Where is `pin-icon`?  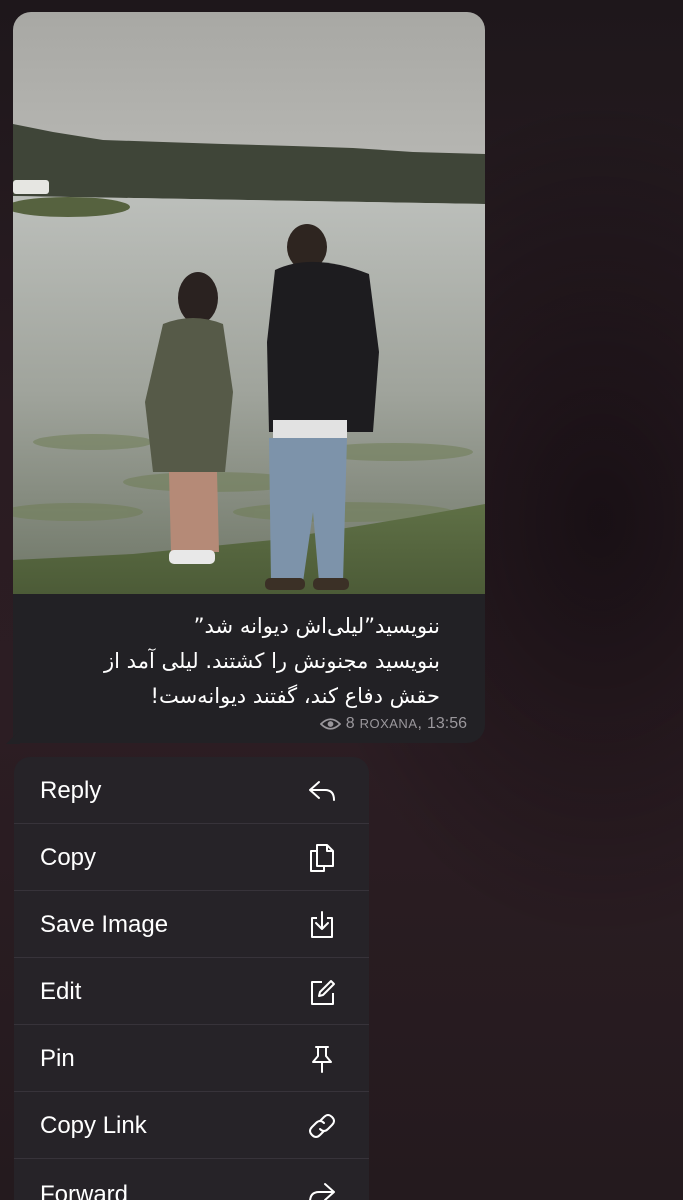
pin-icon is located at coordinates (322, 1059).